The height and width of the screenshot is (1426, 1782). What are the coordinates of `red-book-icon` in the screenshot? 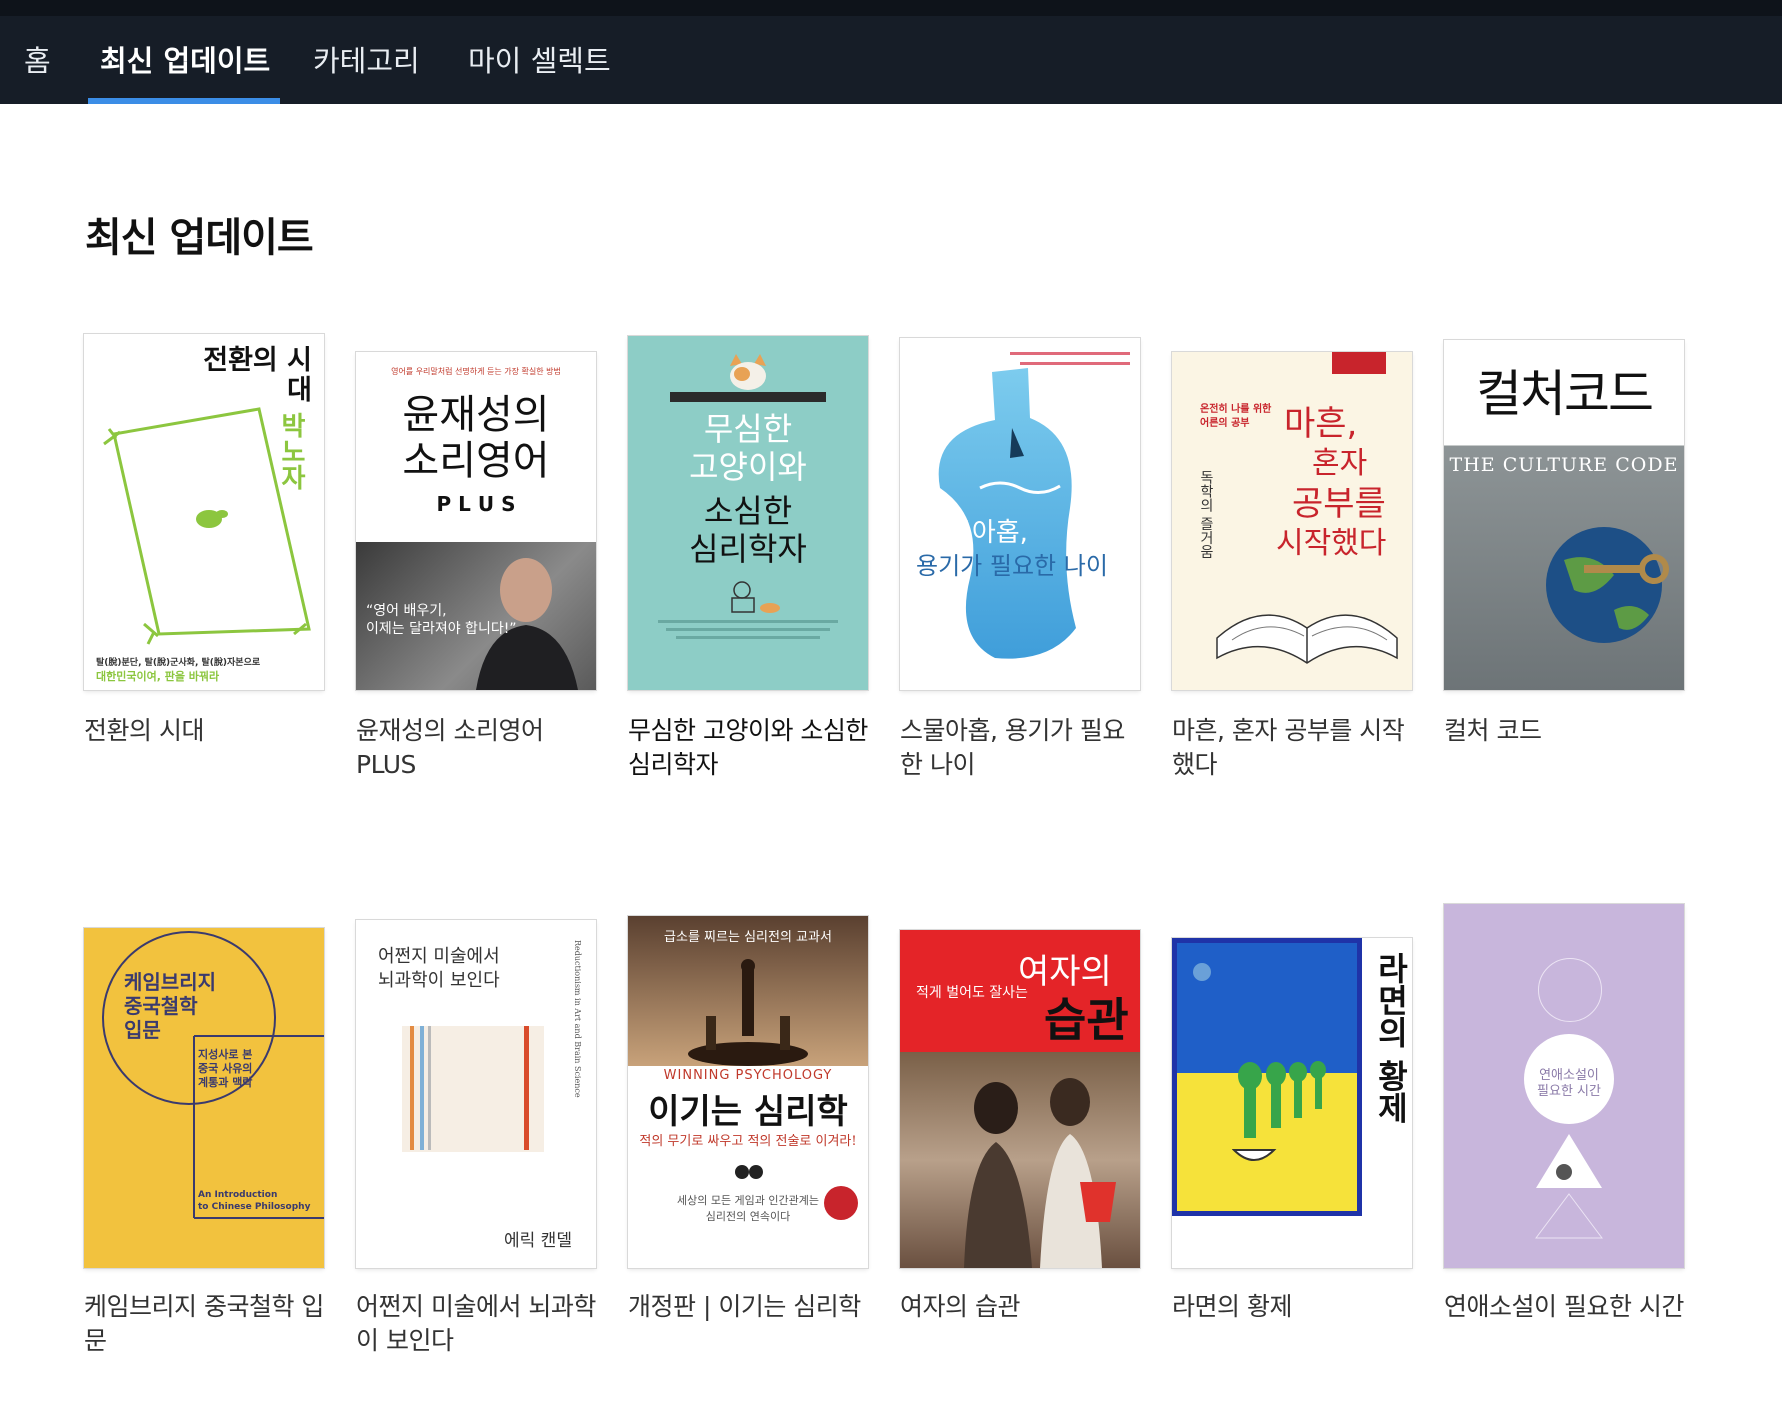 It's located at (1359, 363).